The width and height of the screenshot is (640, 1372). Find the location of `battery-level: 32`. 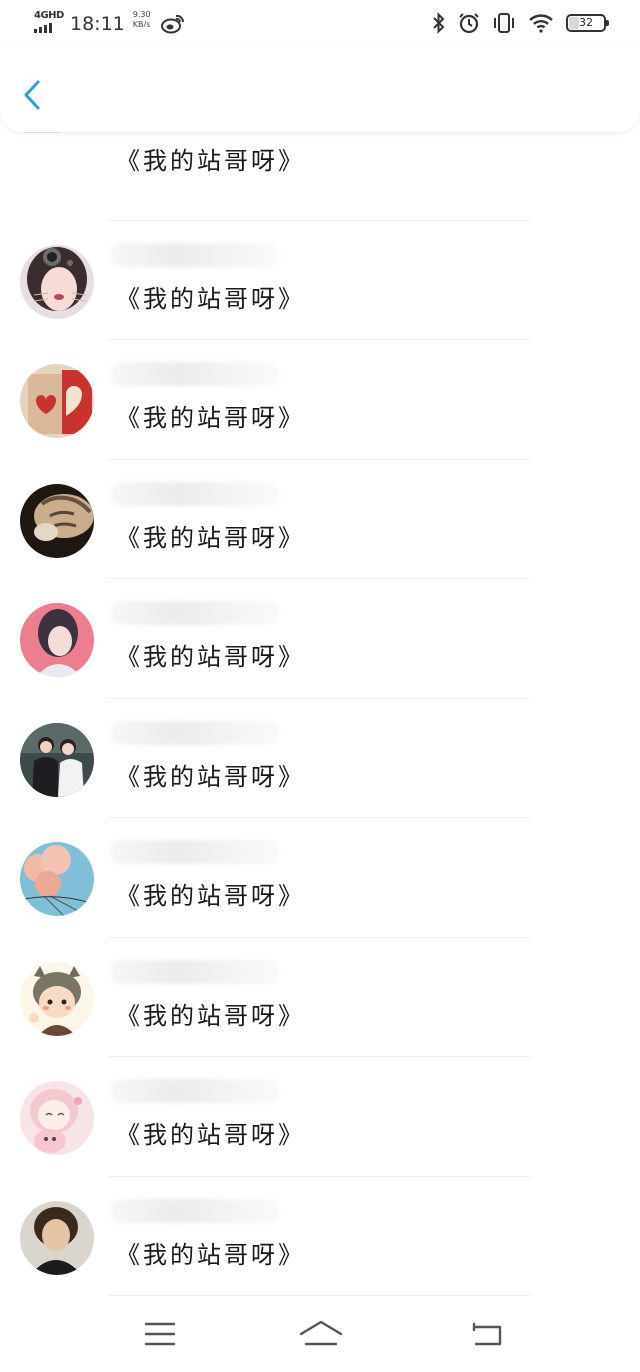

battery-level: 32 is located at coordinates (586, 22).